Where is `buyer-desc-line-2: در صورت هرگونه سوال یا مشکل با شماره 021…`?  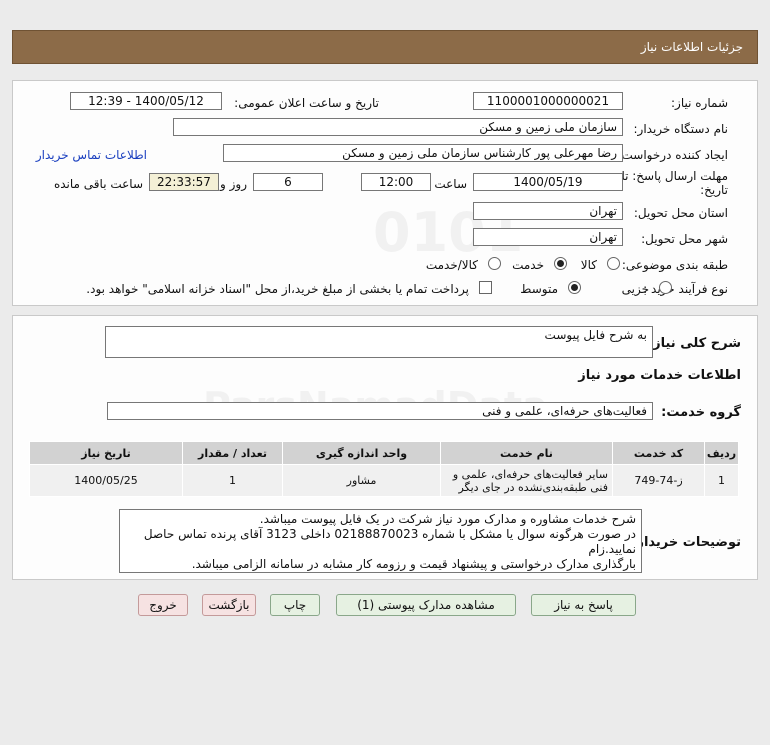
buyer-desc-line-2: در صورت هرگونه سوال یا مشکل با شماره 021… is located at coordinates (389, 541).